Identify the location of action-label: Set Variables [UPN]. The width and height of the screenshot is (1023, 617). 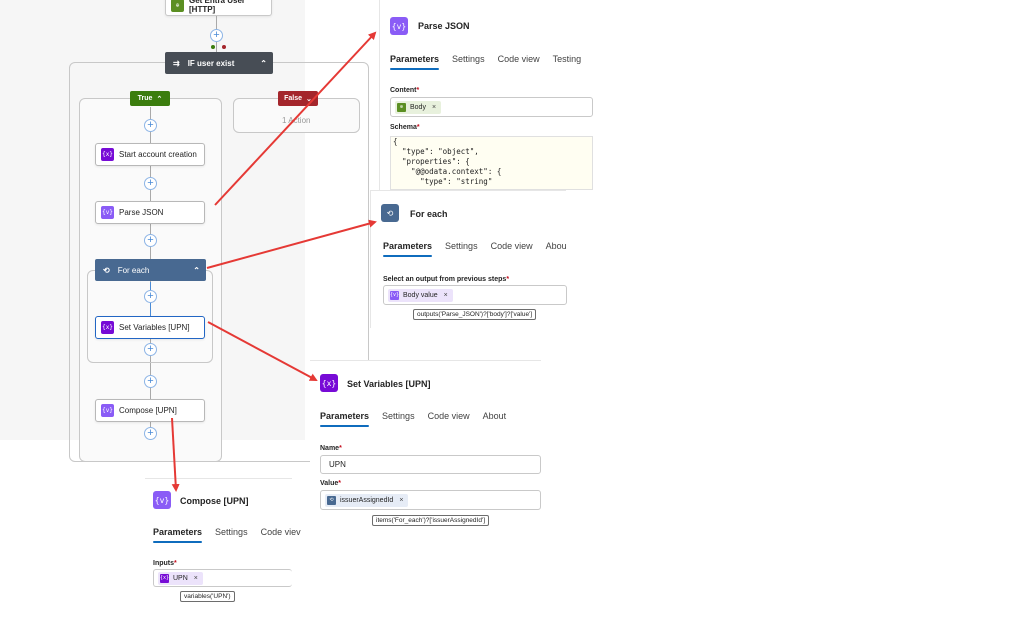
(154, 327).